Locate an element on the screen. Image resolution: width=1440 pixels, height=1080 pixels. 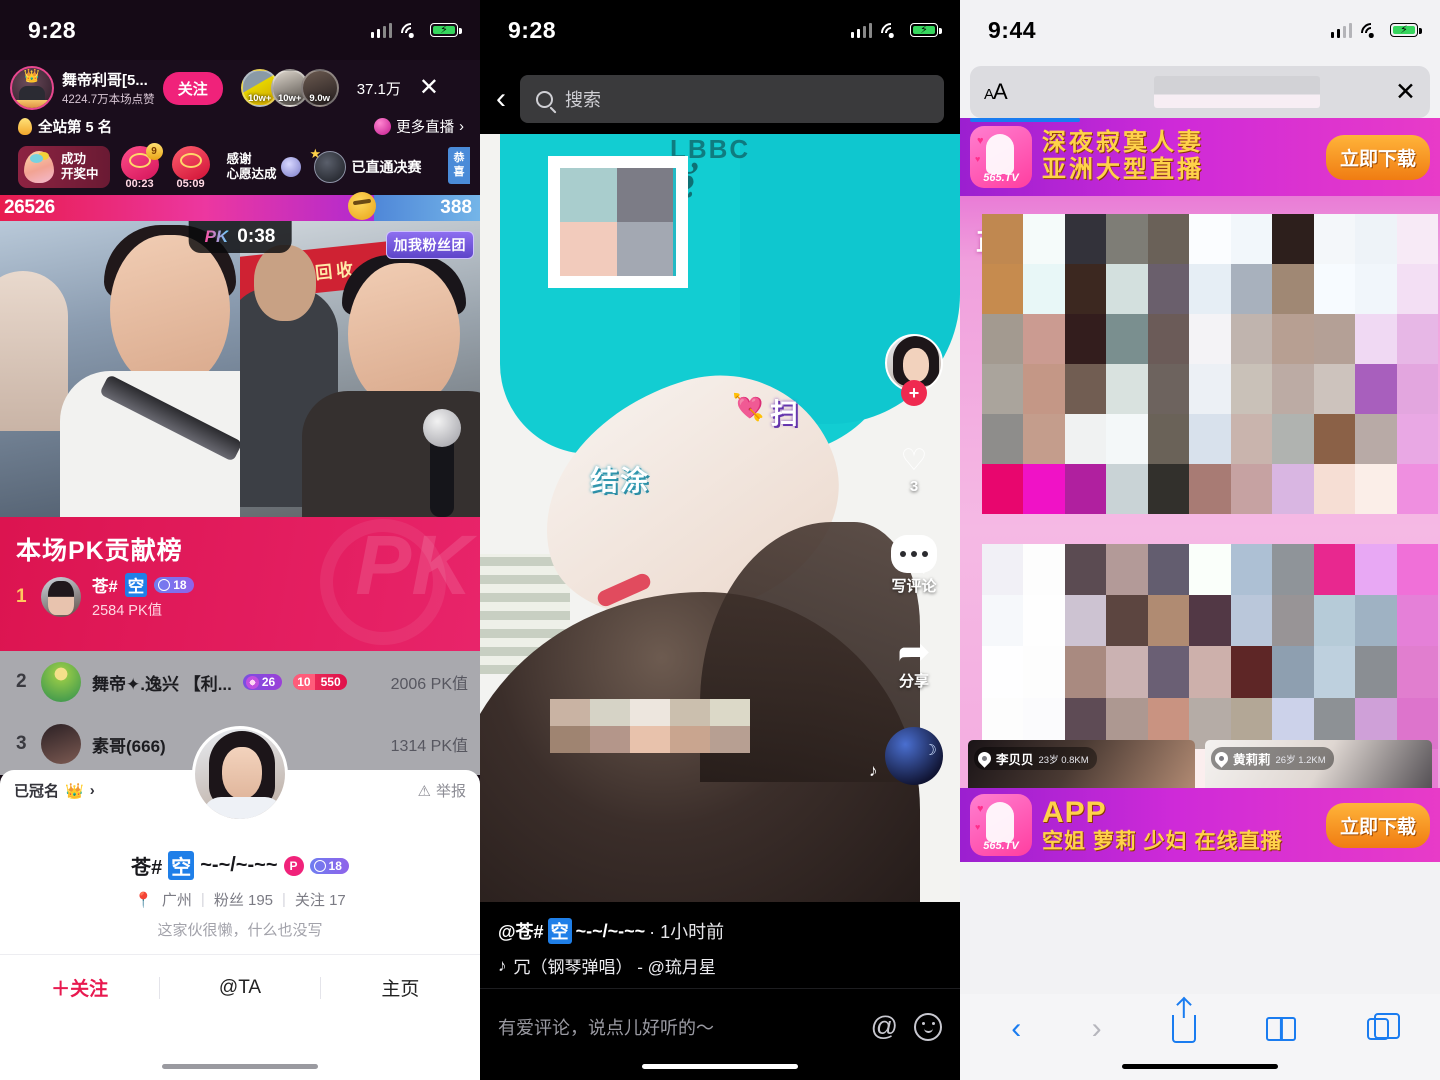
share-button: ➦ 分享 is located at coordinates (914, 660).